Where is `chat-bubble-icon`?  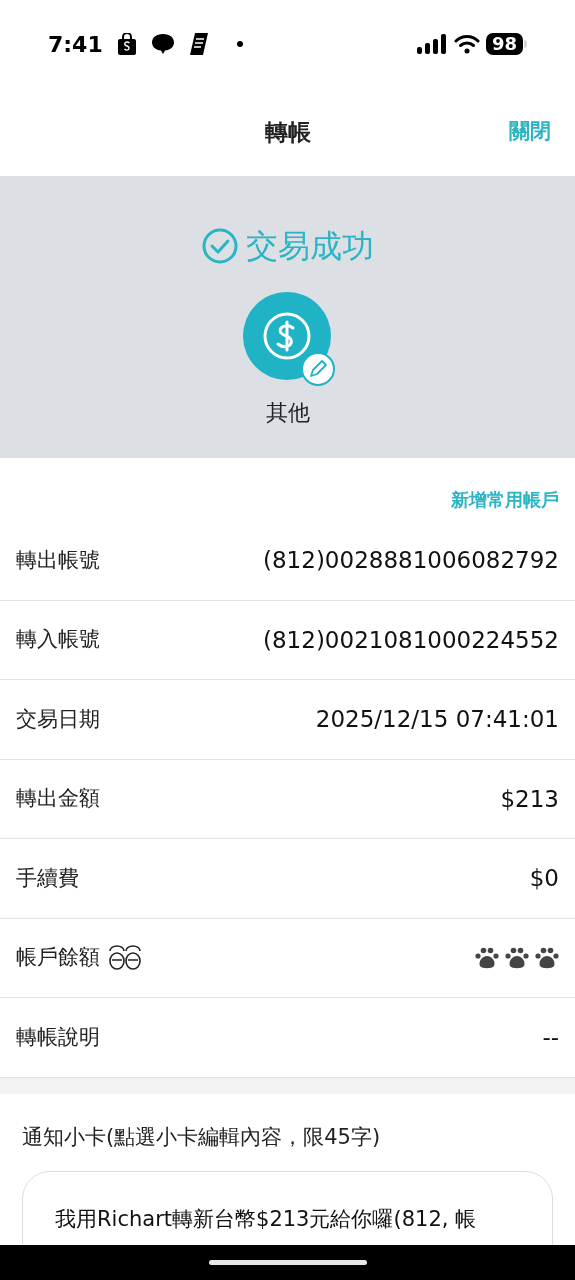 chat-bubble-icon is located at coordinates (162, 44).